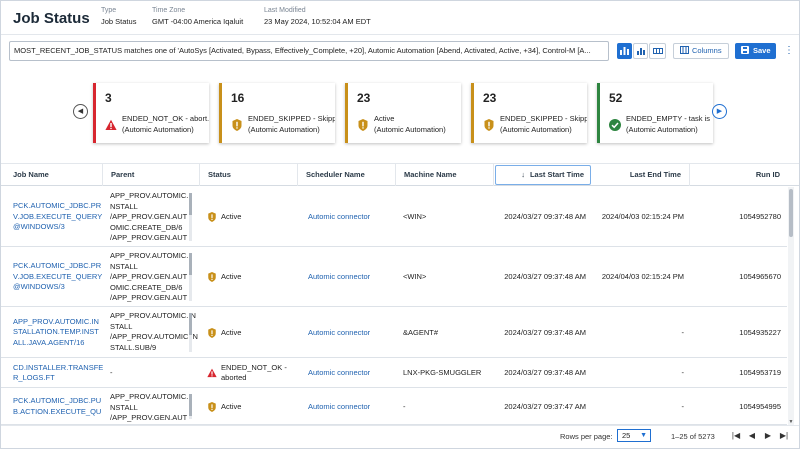 The width and height of the screenshot is (800, 449). Describe the element at coordinates (80, 111) in the screenshot. I see `carousel-prev-button: ◀` at that location.